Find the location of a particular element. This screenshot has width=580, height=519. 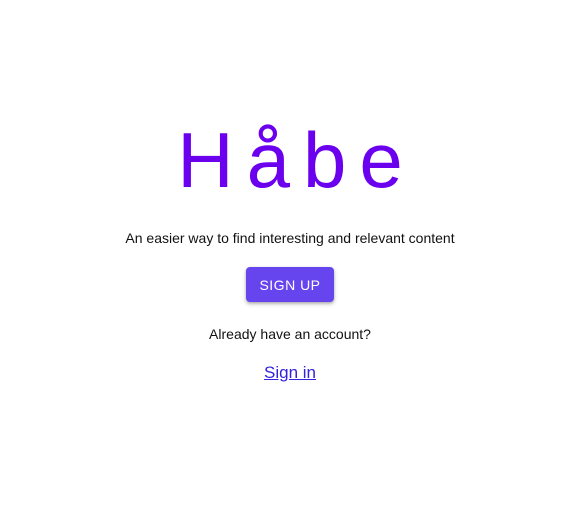

existing-account-prompt: Already have an account? is located at coordinates (290, 334).